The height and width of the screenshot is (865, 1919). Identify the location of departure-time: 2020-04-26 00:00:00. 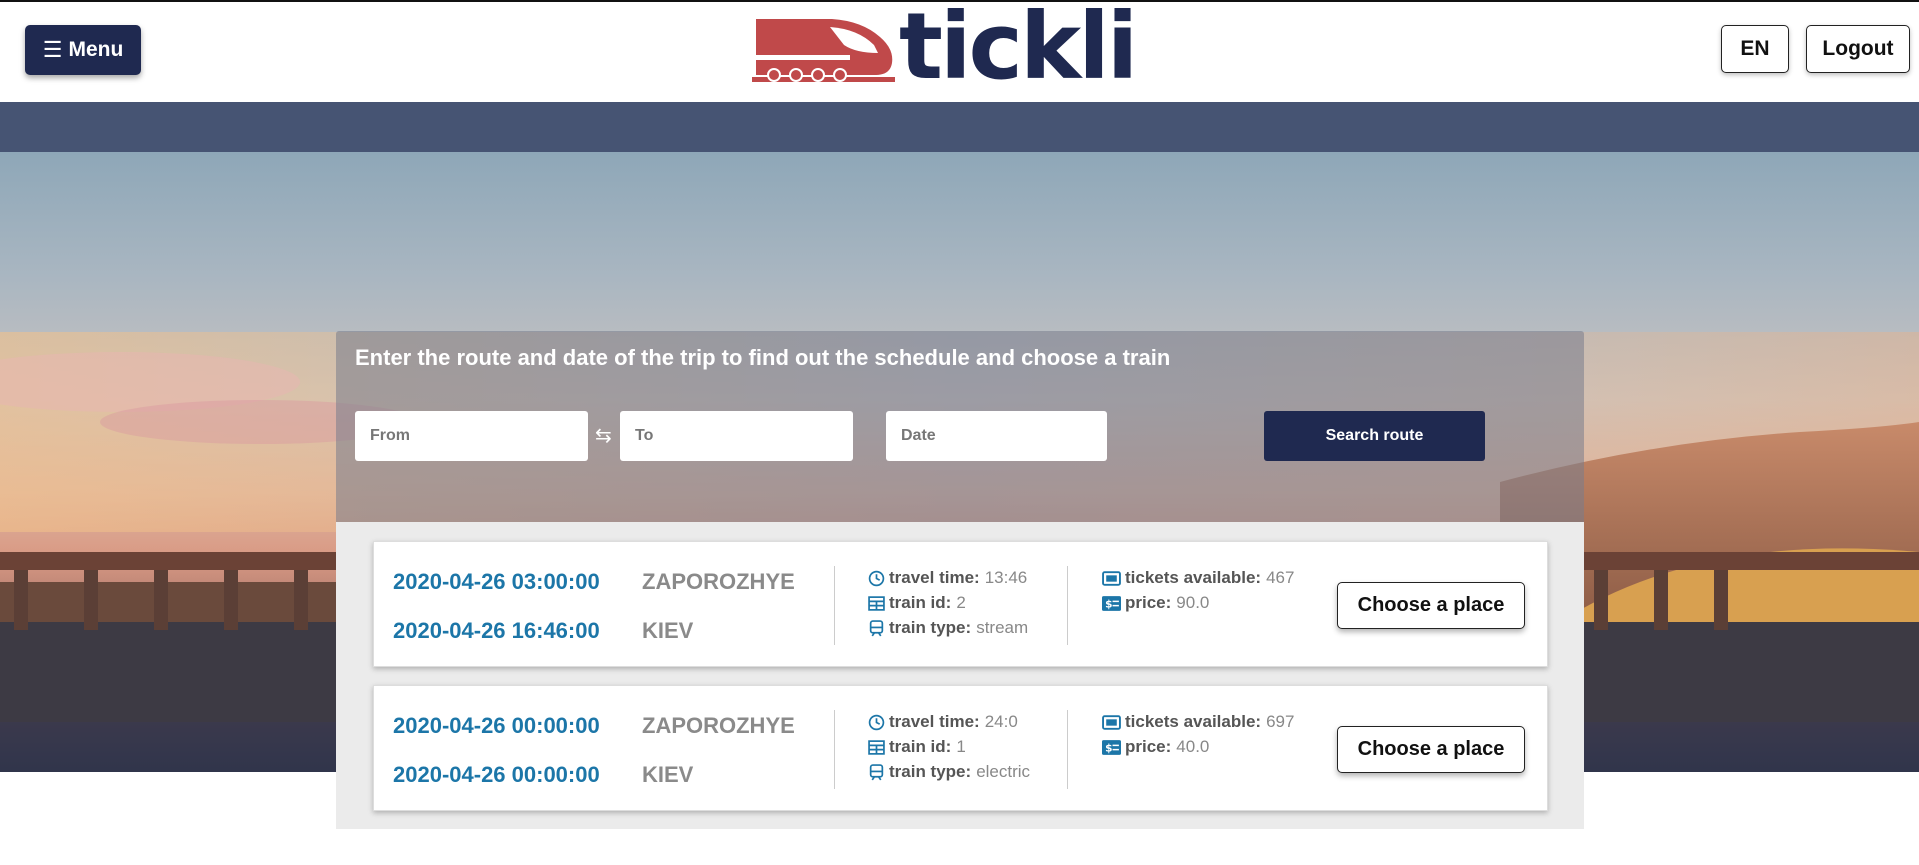
(496, 725).